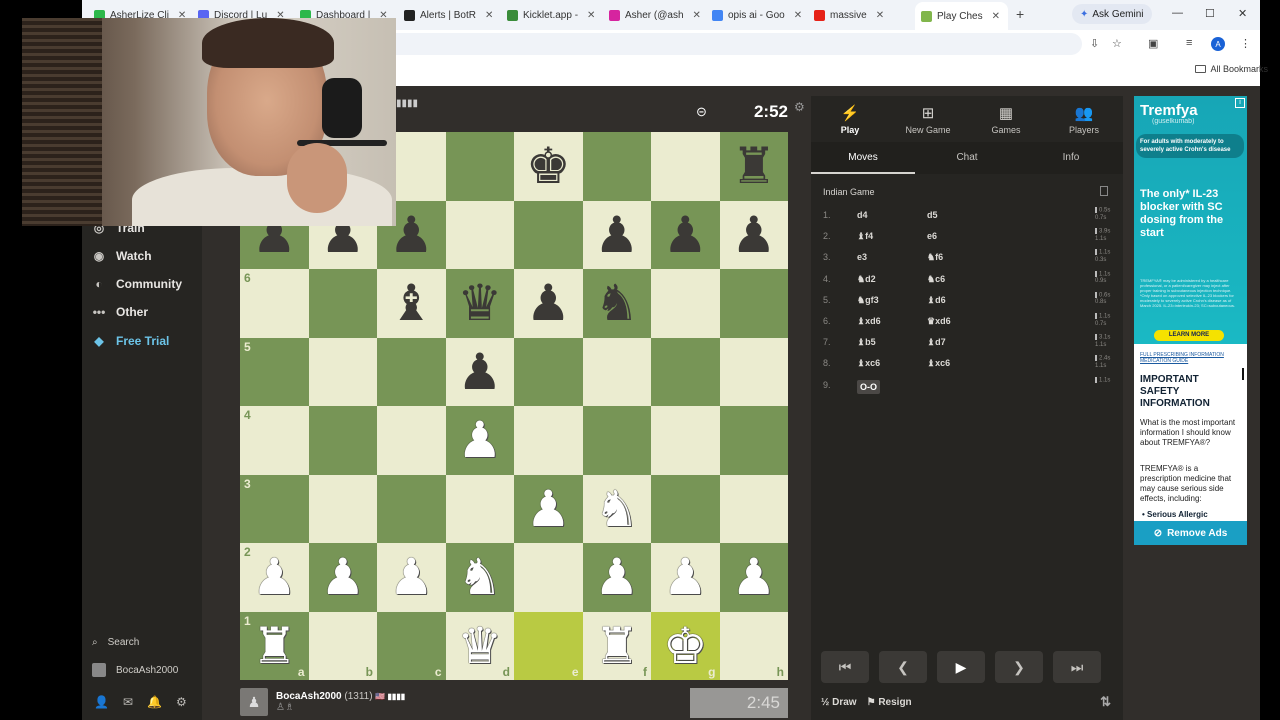  Describe the element at coordinates (274, 371) in the screenshot. I see `board-square: 5` at that location.